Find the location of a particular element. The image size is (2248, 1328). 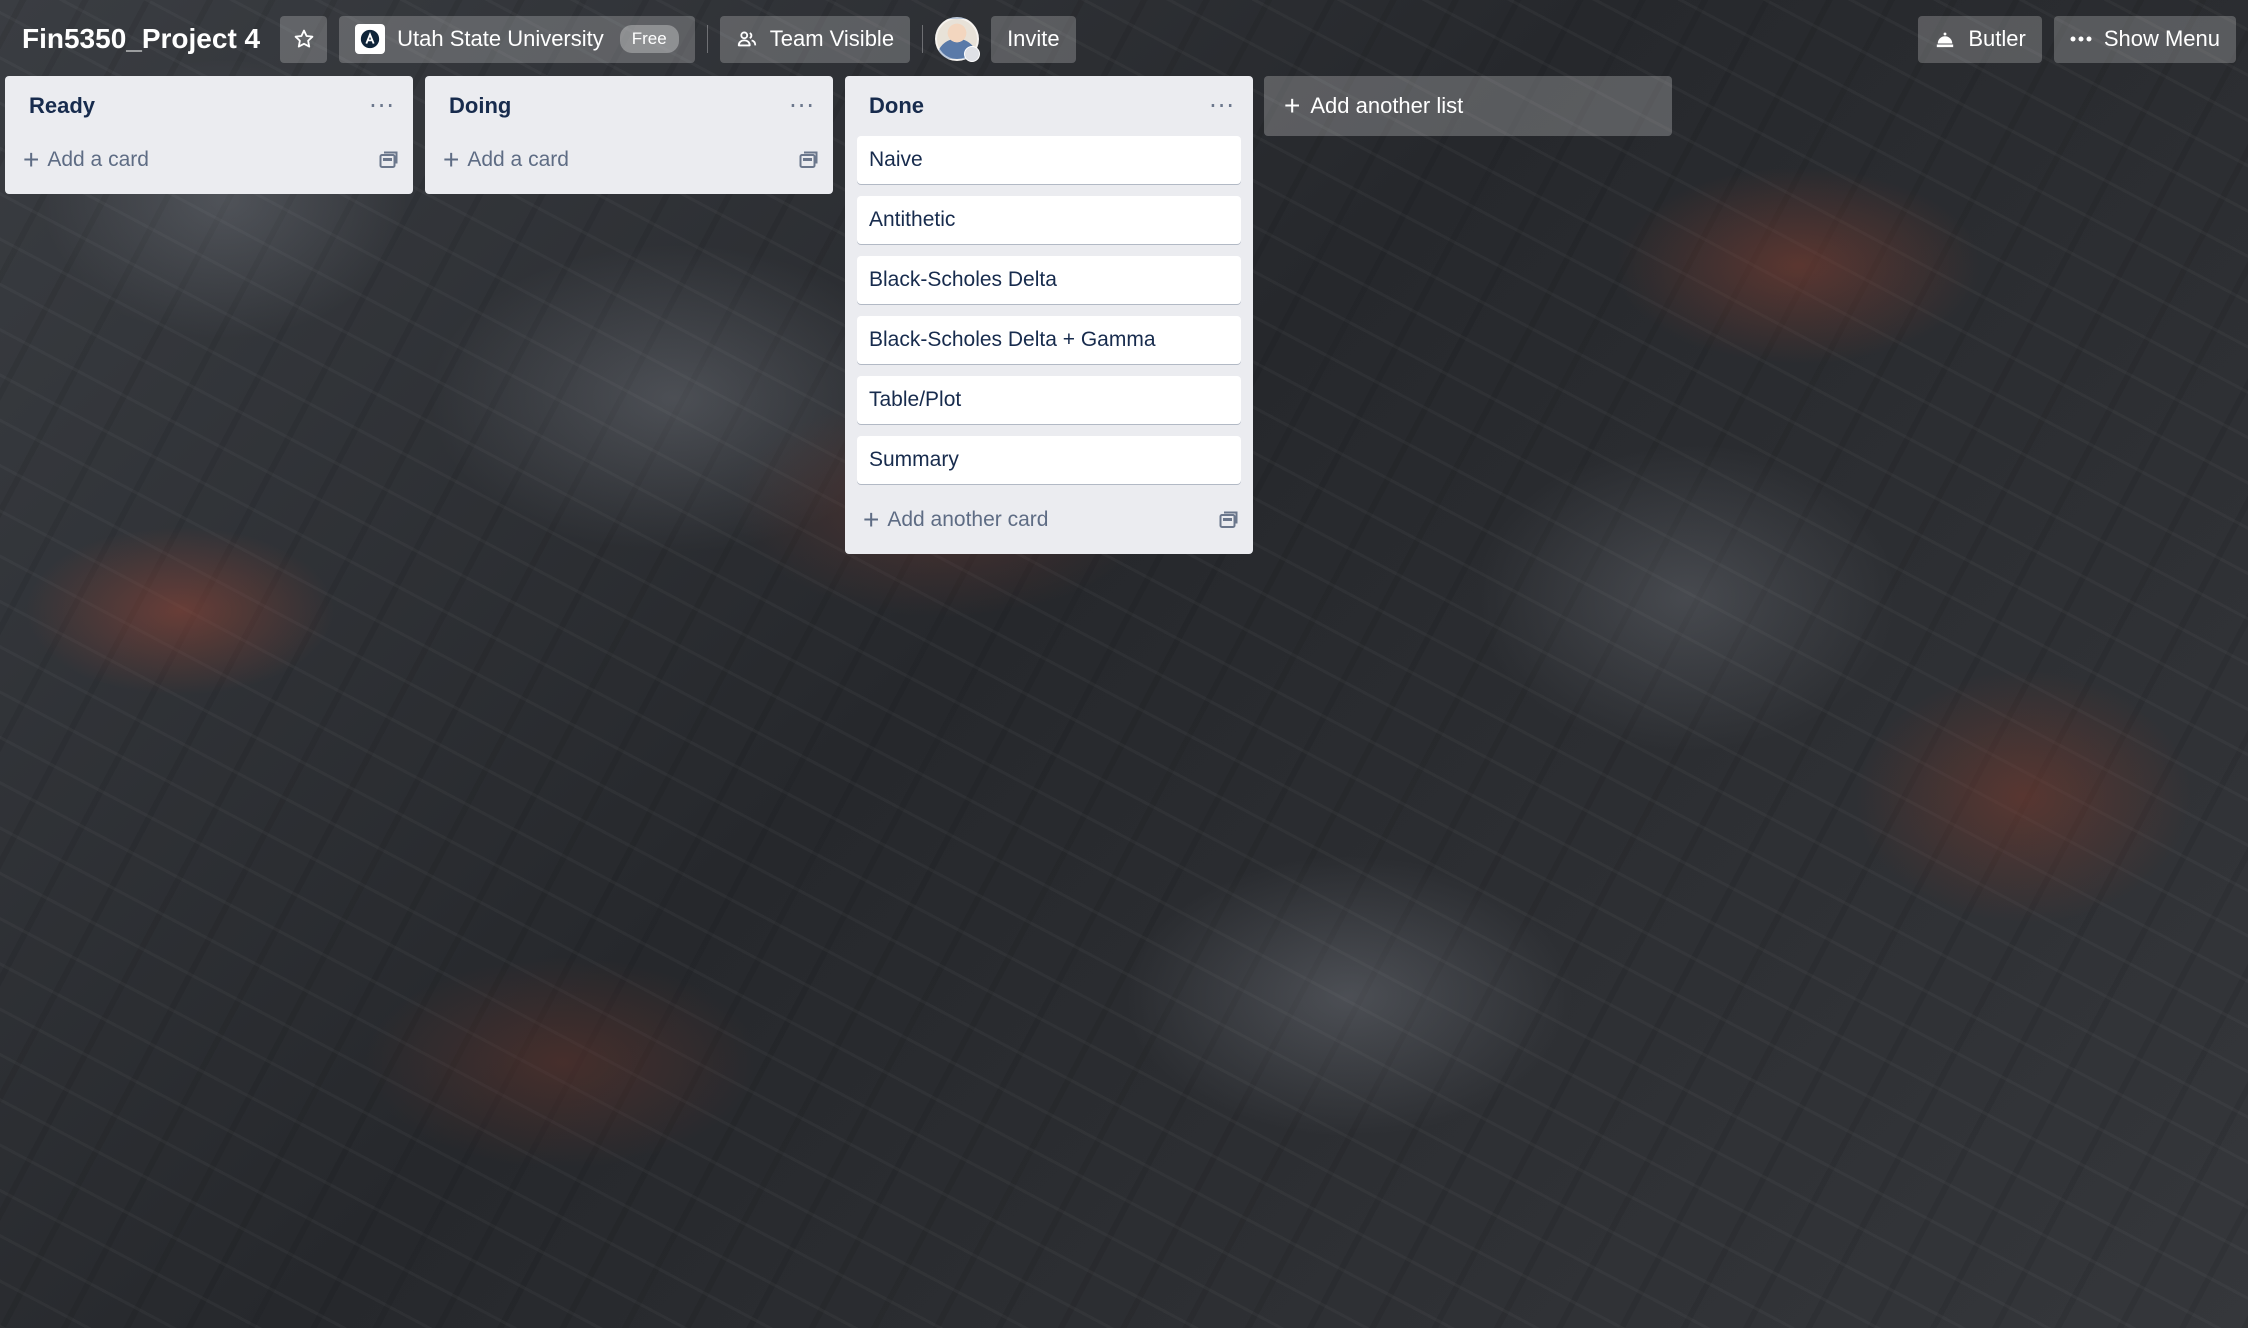

butler-label: Butler is located at coordinates (1997, 38).